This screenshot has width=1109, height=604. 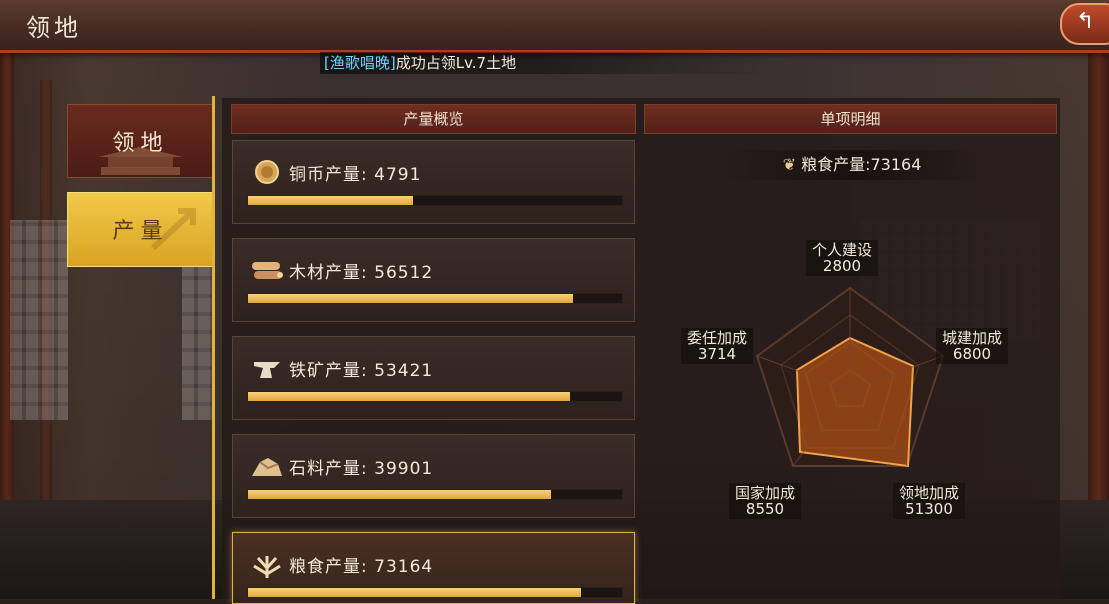 What do you see at coordinates (850, 119) in the screenshot?
I see `detail-header: 单项明细` at bounding box center [850, 119].